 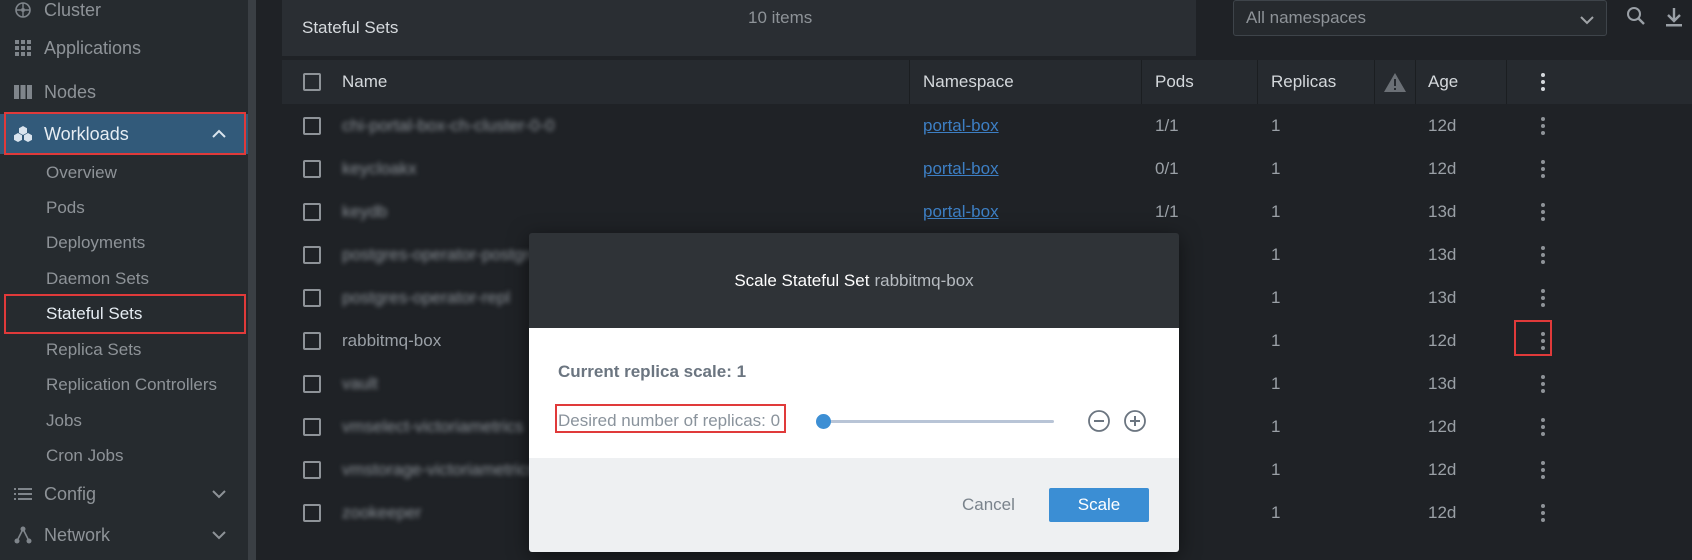 What do you see at coordinates (350, 27) in the screenshot?
I see `page-title-text: Stateful Sets` at bounding box center [350, 27].